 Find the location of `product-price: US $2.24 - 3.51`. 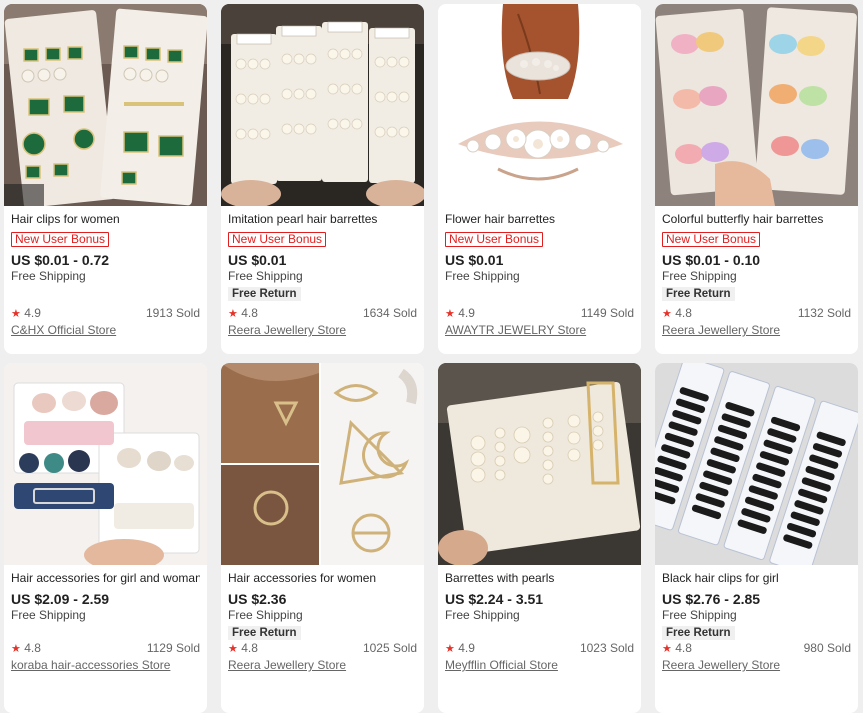

product-price: US $2.24 - 3.51 is located at coordinates (494, 599).